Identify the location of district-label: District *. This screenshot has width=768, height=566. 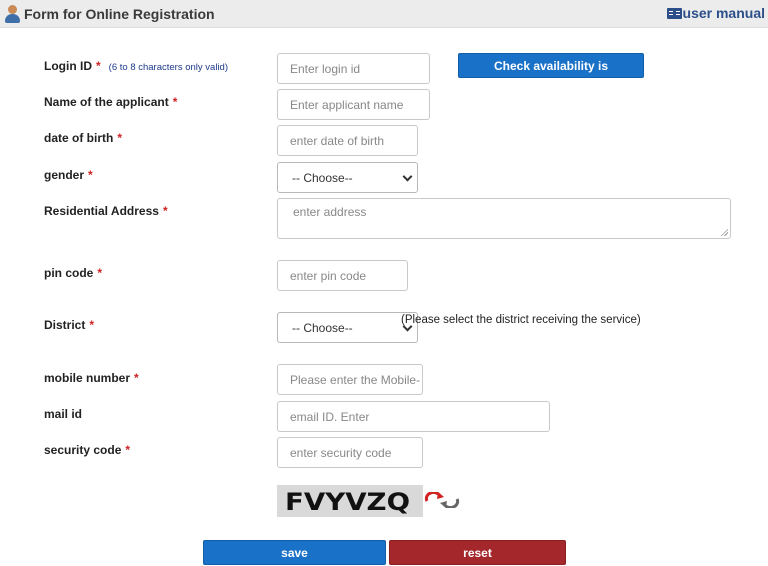
(69, 325).